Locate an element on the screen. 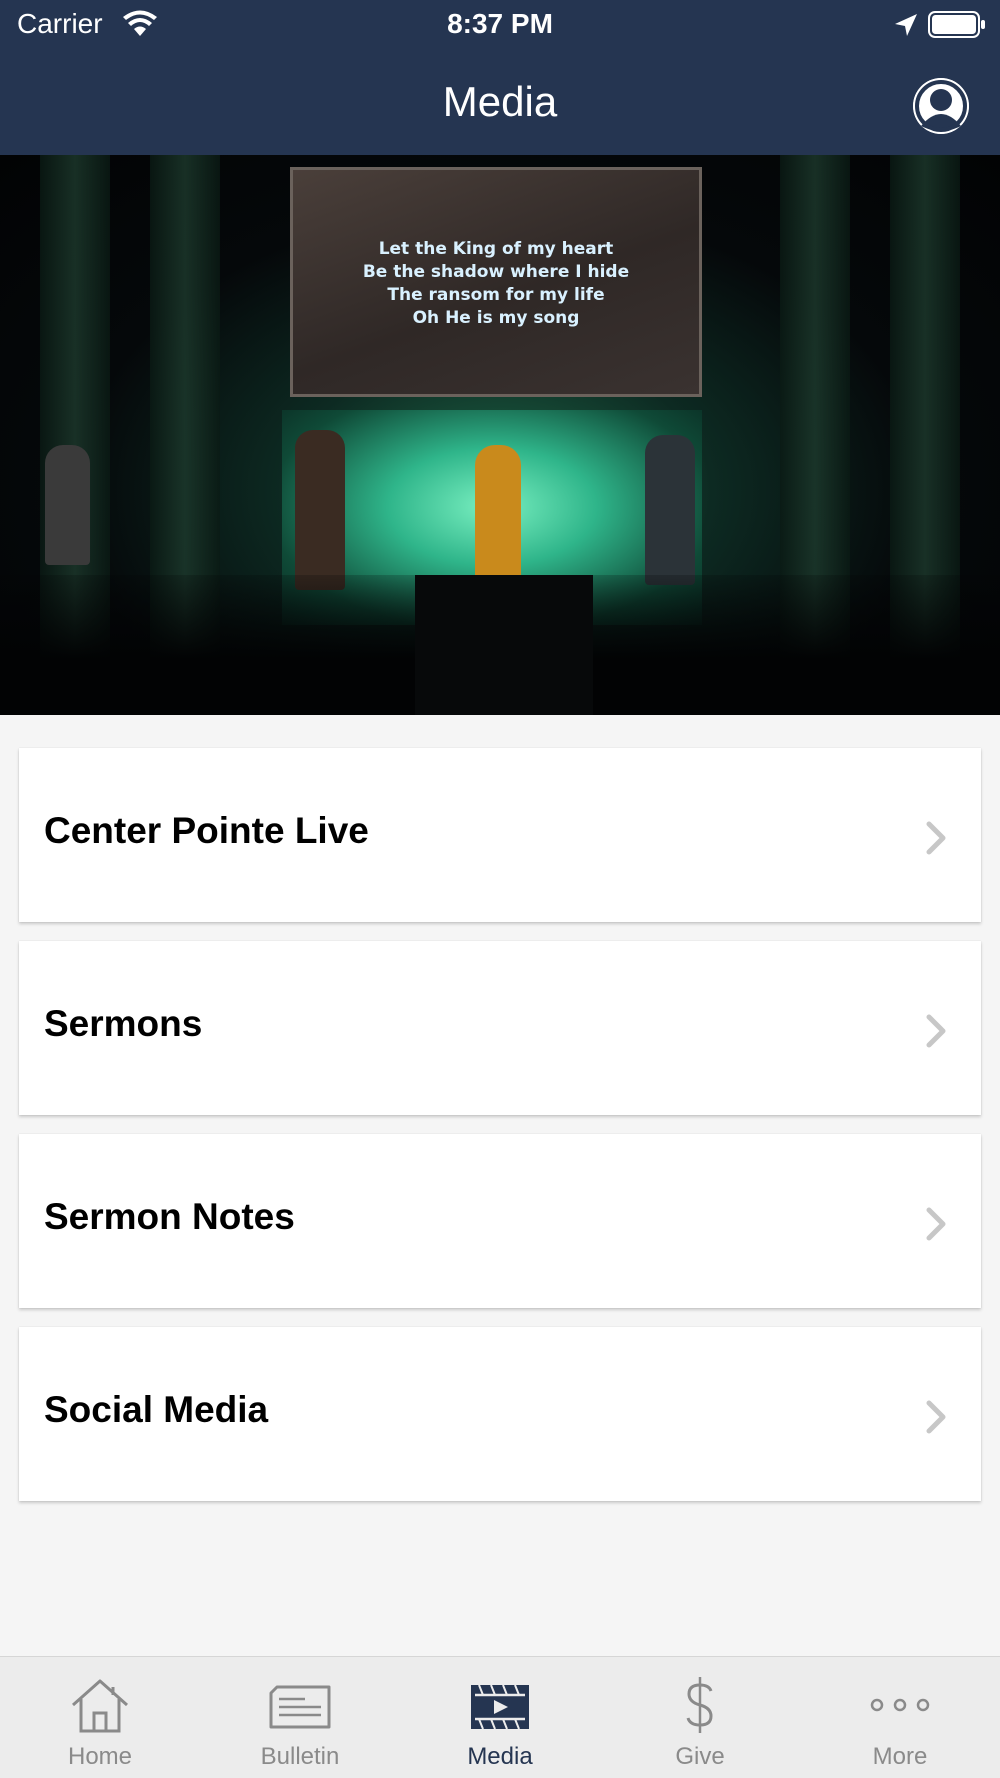 This screenshot has height=1778, width=1000. location-arrow-icon is located at coordinates (906, 25).